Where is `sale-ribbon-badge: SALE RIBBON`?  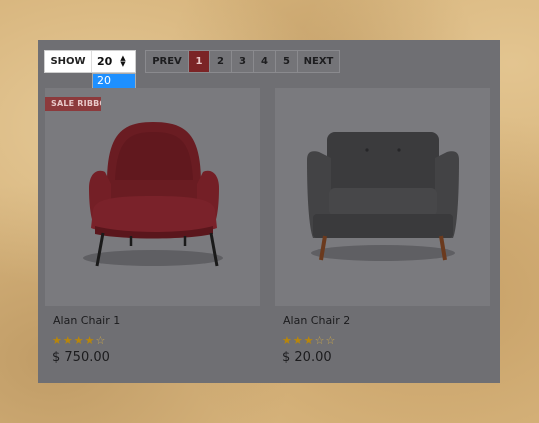 sale-ribbon-badge: SALE RIBBON is located at coordinates (73, 104).